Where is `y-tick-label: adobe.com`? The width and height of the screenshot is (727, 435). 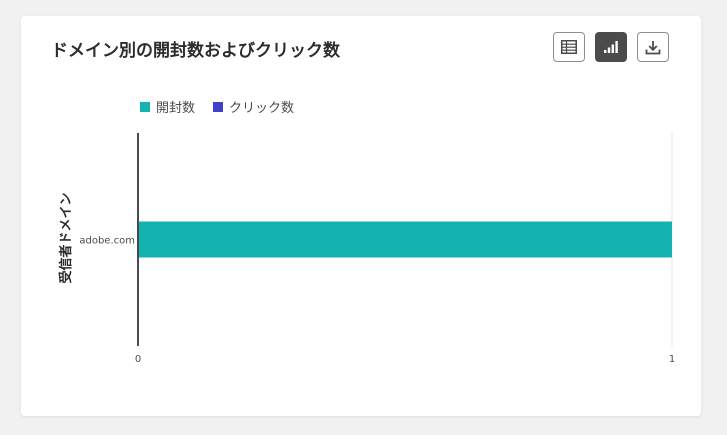
y-tick-label: adobe.com is located at coordinates (107, 241).